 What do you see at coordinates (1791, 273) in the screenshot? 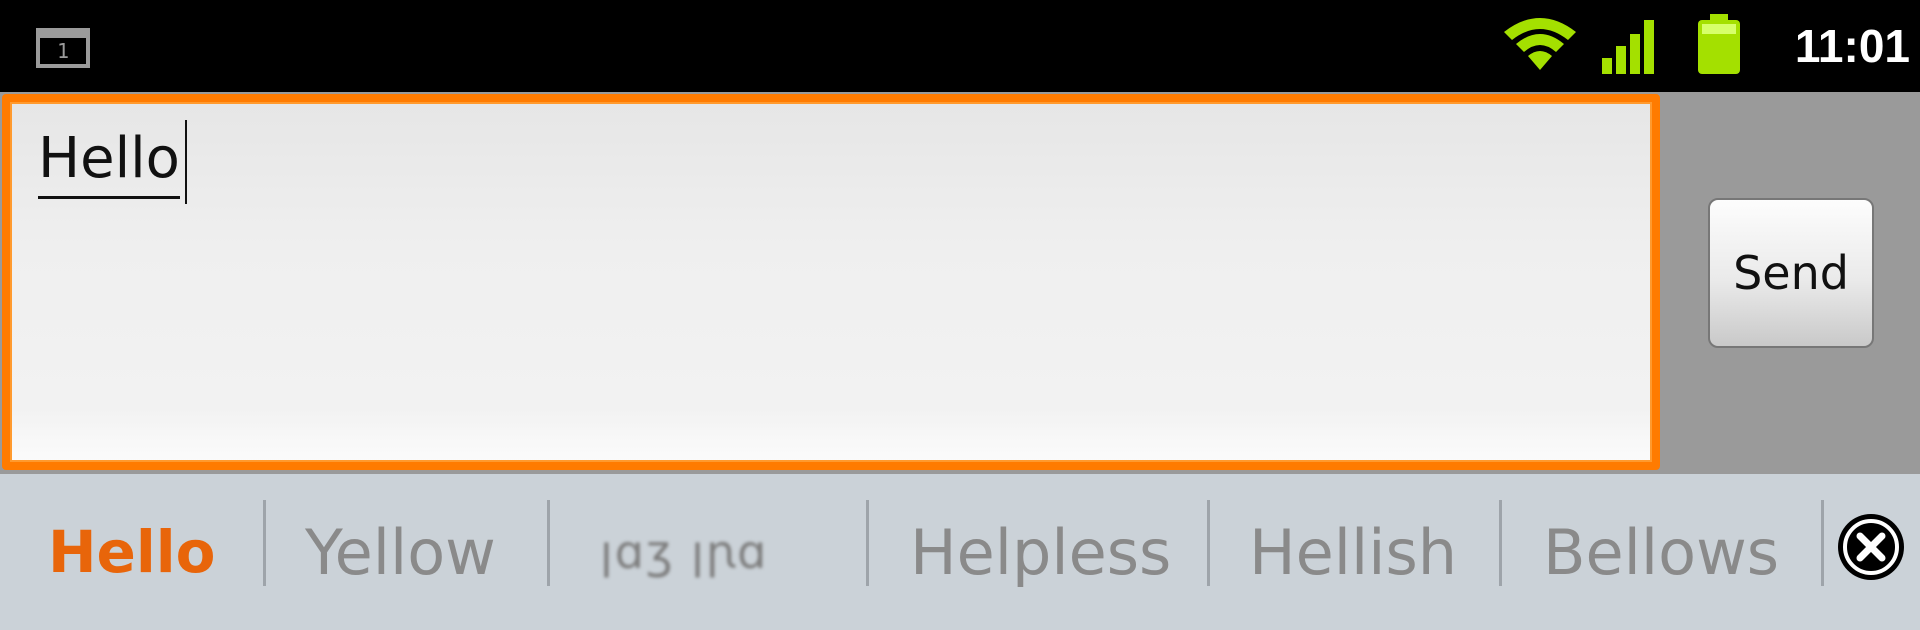
I see `send-button: Send` at bounding box center [1791, 273].